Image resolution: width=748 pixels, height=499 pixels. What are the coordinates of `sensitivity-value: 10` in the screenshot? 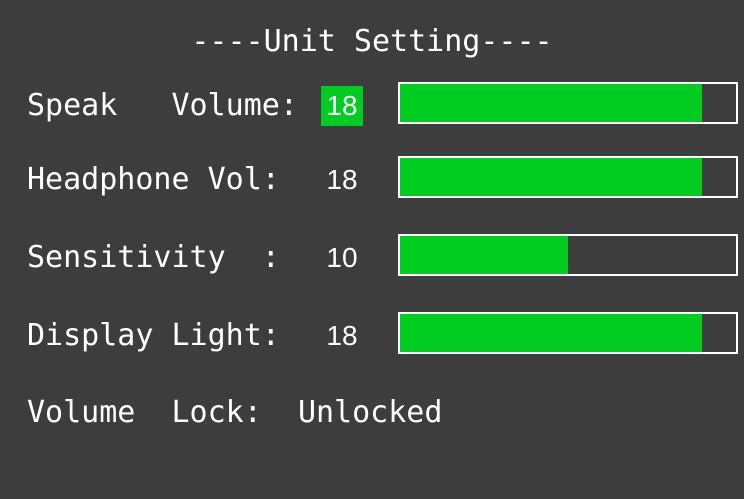 It's located at (342, 258).